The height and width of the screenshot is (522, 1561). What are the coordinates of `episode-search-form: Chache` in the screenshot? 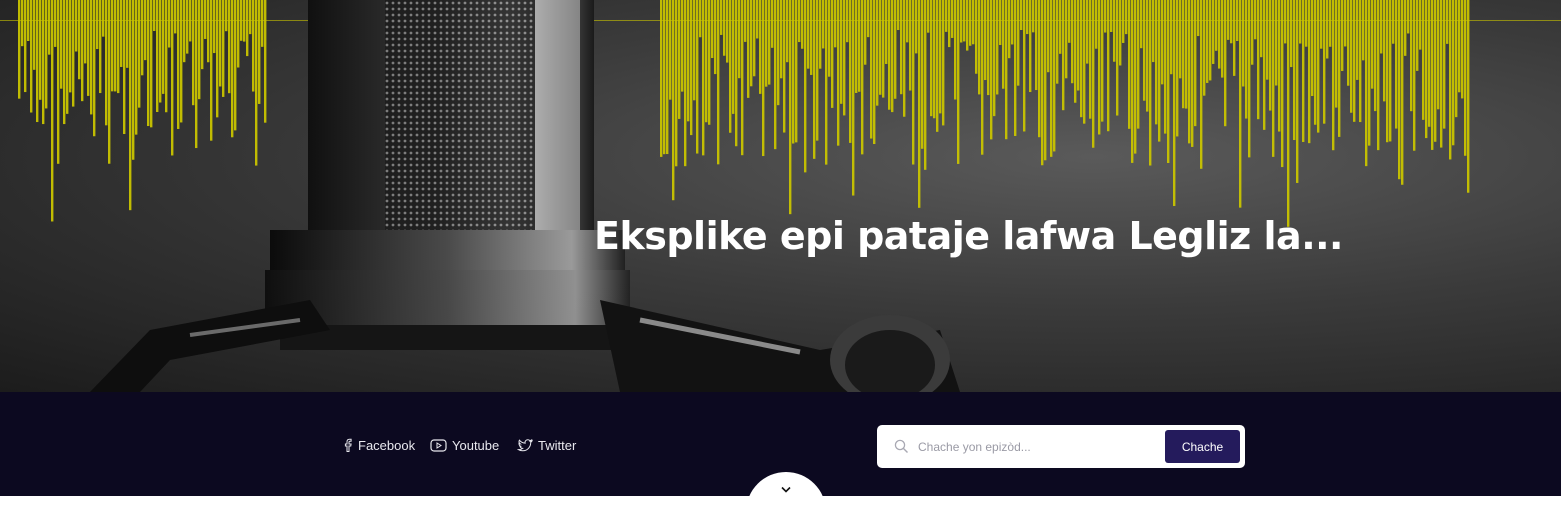 It's located at (1061, 446).